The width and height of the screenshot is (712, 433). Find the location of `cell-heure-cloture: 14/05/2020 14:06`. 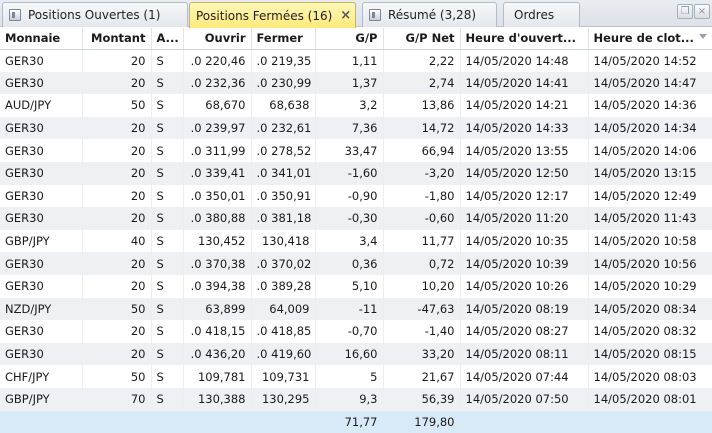

cell-heure-cloture: 14/05/2020 14:06 is located at coordinates (650, 150).